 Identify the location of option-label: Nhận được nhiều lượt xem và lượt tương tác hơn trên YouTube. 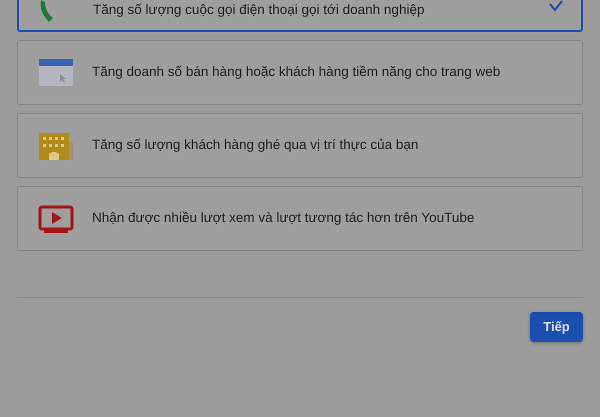
(284, 218).